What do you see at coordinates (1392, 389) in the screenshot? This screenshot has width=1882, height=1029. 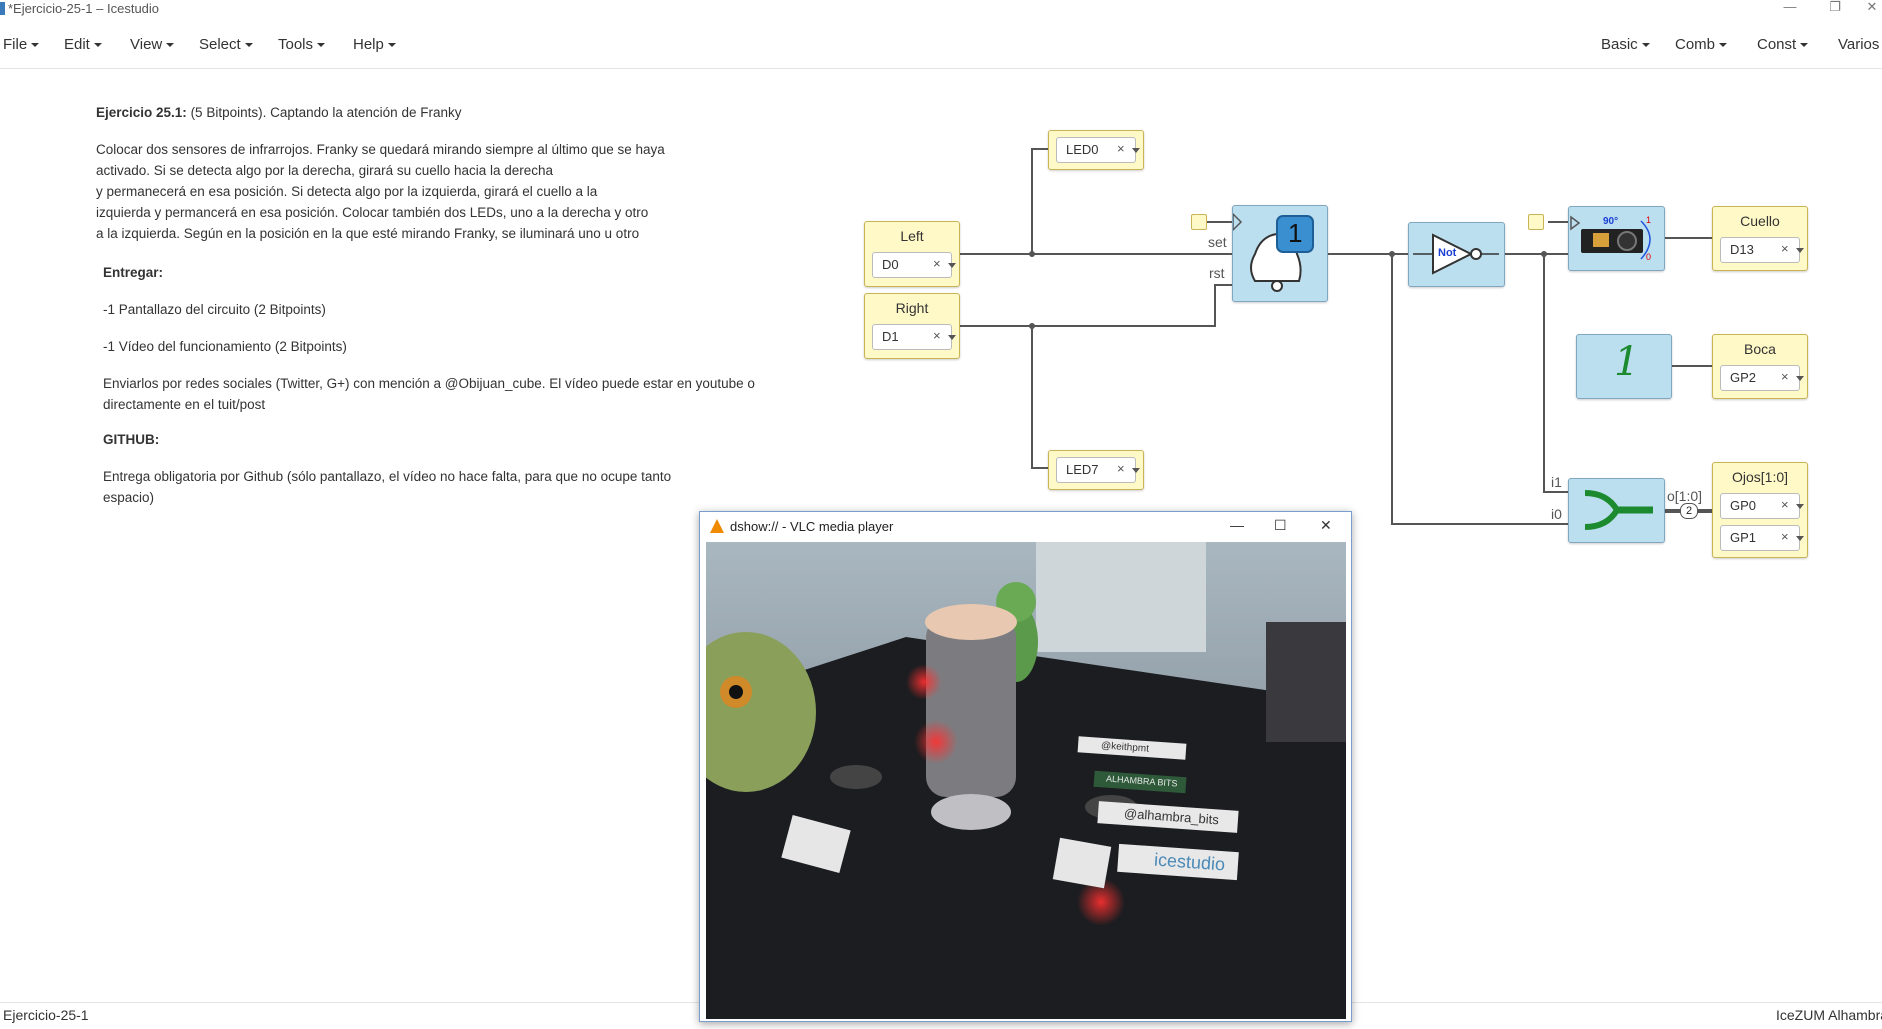 I see `wire-ff-to-bus` at bounding box center [1392, 389].